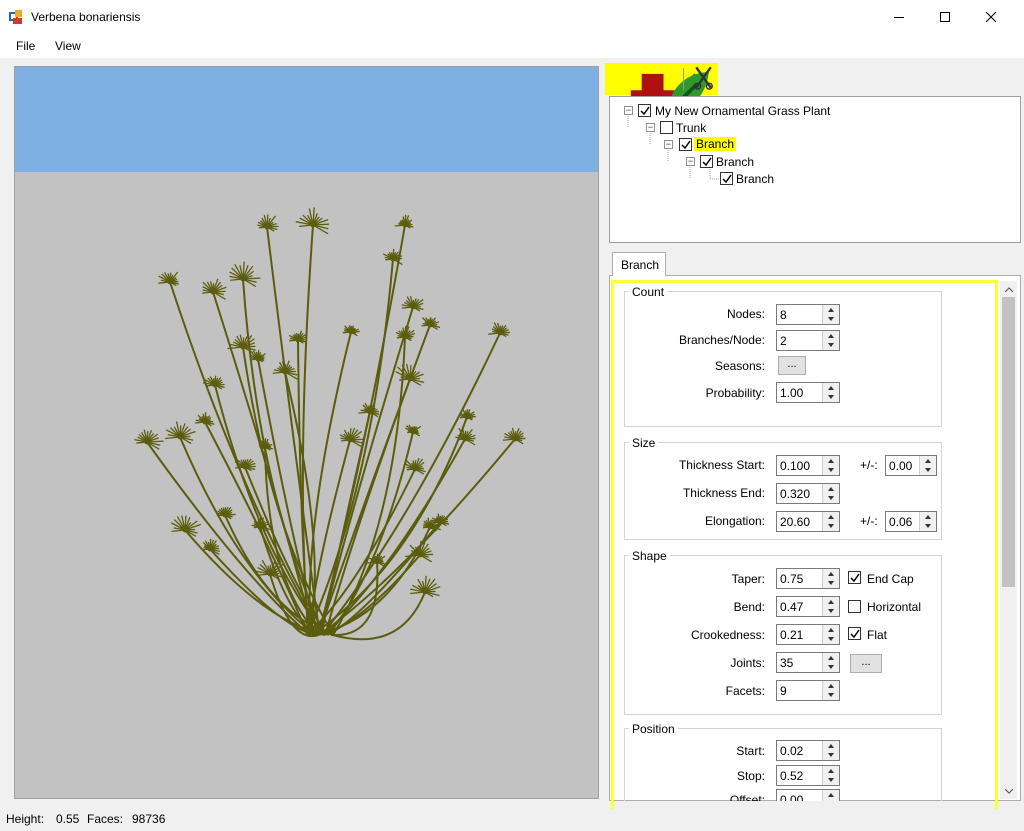 The height and width of the screenshot is (831, 1024). Describe the element at coordinates (68, 46) in the screenshot. I see `menu-view: View` at that location.